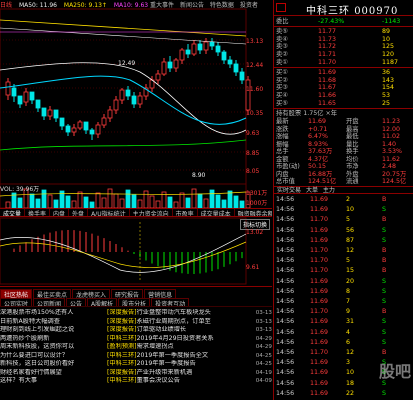  I want to click on signal-line, so click(123, 254).